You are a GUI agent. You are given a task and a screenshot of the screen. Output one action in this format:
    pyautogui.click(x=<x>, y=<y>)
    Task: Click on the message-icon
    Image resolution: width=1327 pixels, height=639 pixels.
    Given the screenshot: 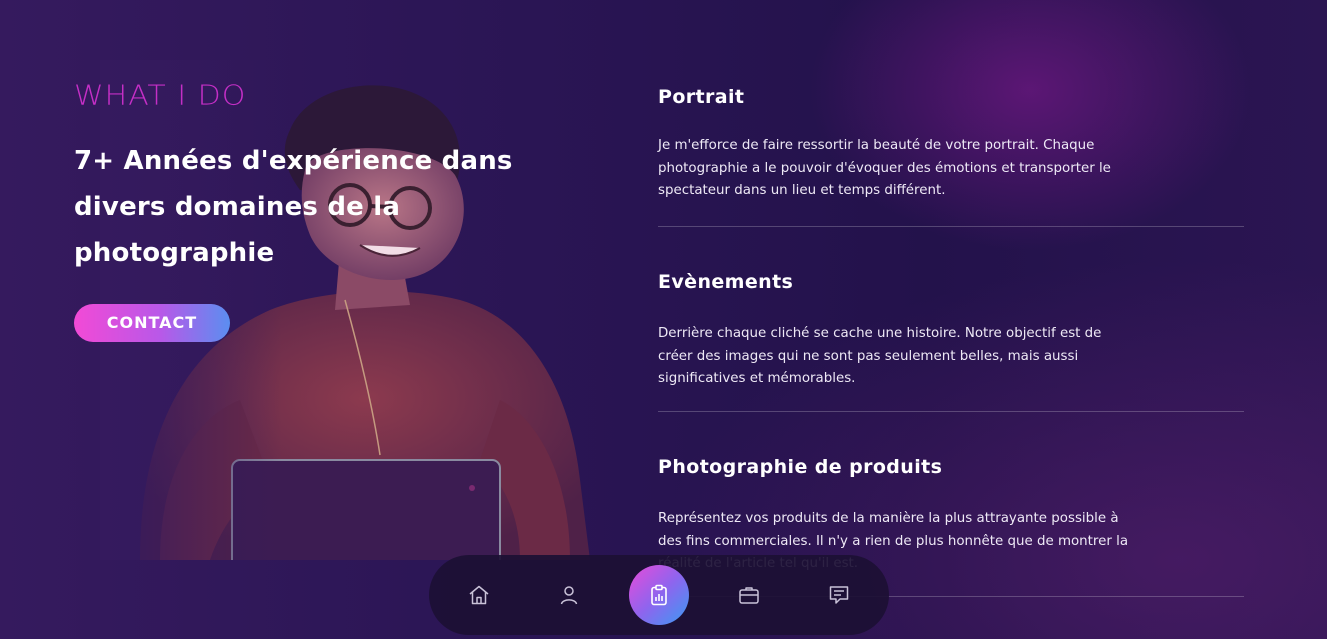 What is the action you would take?
    pyautogui.click(x=839, y=595)
    